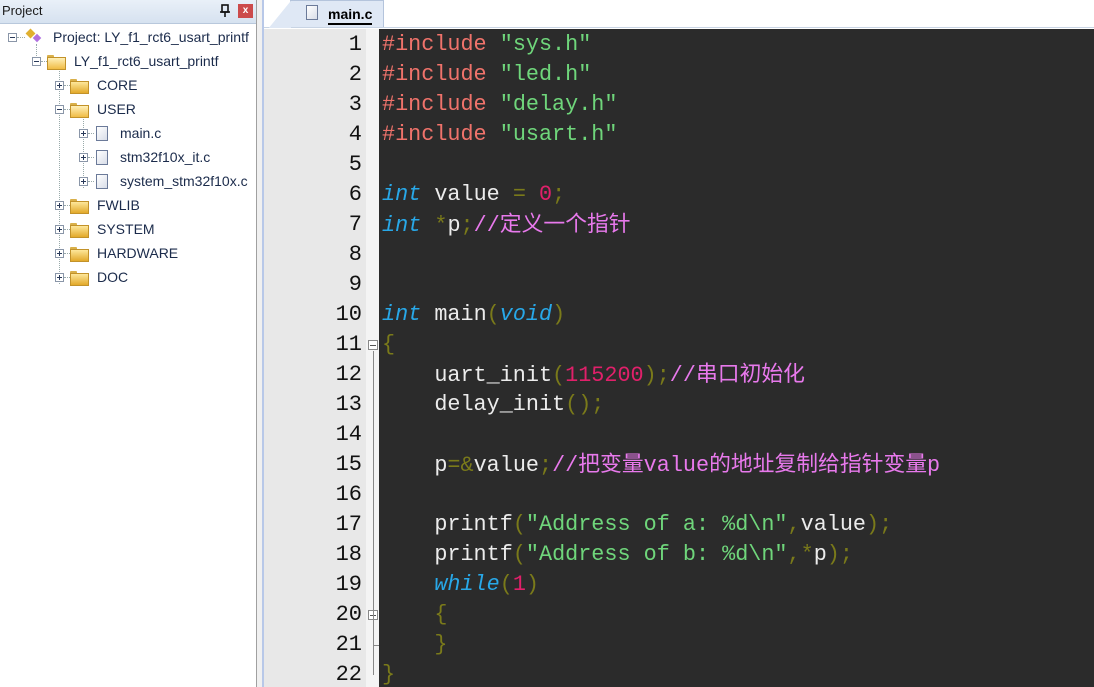 The width and height of the screenshot is (1094, 687). I want to click on target-icon, so click(56, 62).